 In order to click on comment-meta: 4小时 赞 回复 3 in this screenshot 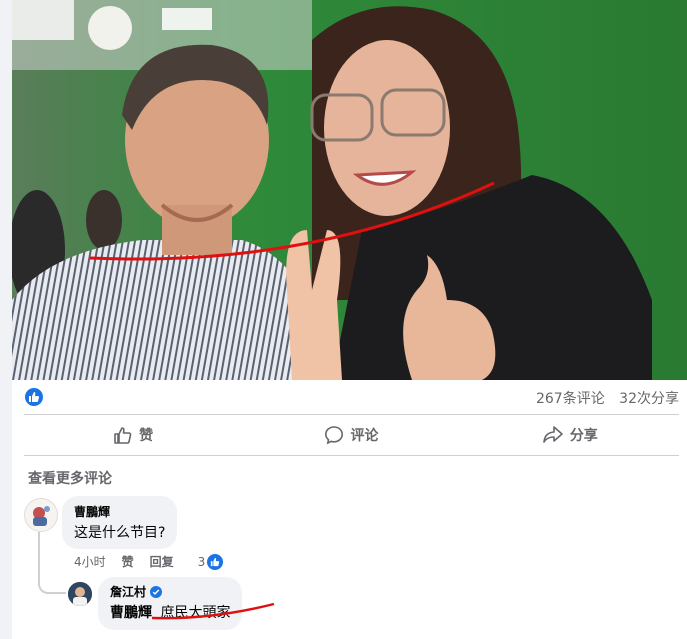, I will do `click(149, 561)`.